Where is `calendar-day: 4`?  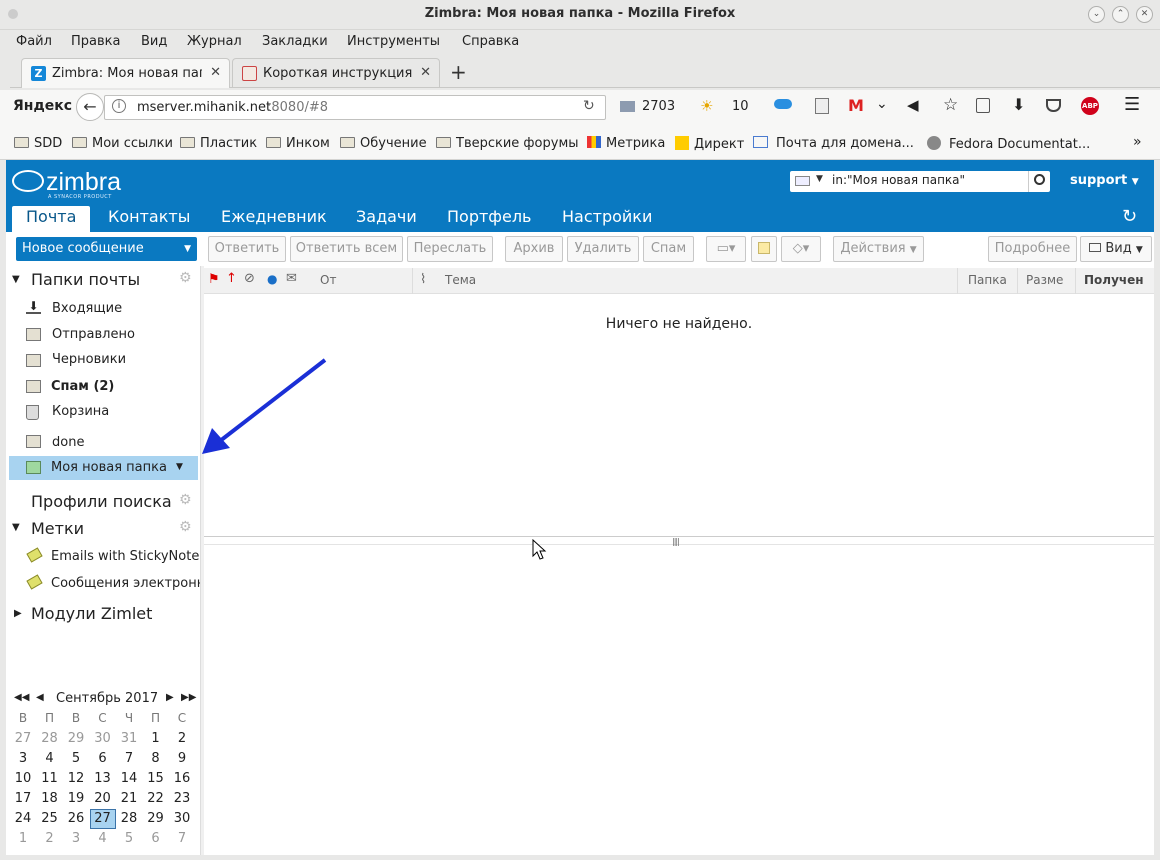
calendar-day: 4 is located at coordinates (103, 838).